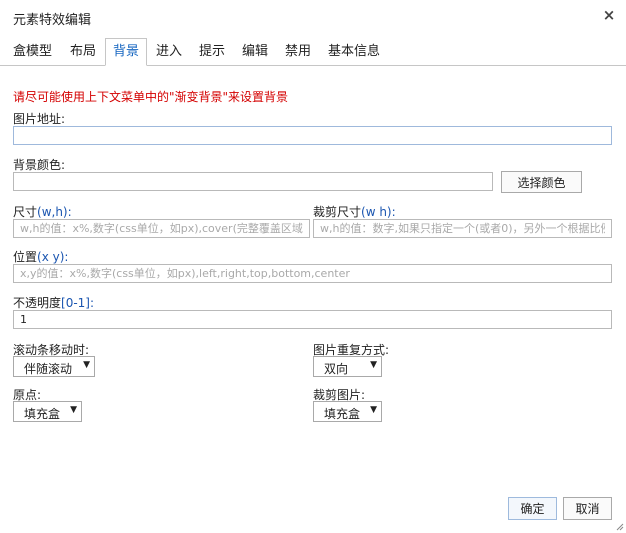 The height and width of the screenshot is (533, 626). I want to click on size-label-main: 尺寸, so click(25, 212).